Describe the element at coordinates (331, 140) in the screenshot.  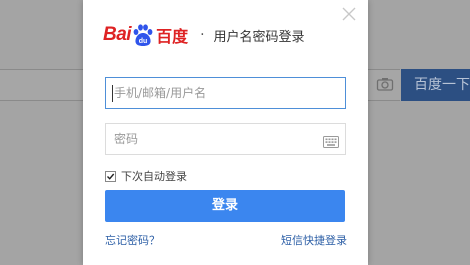
I see `keyboard-icon` at that location.